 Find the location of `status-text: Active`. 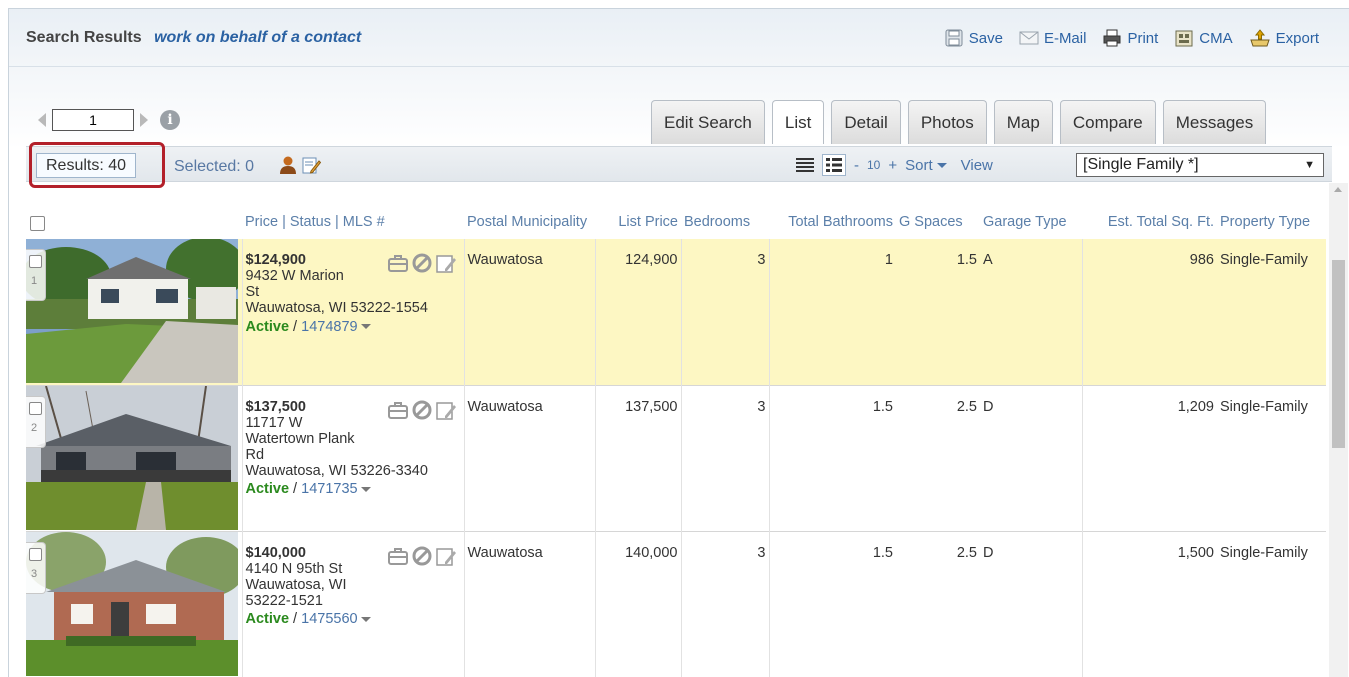

status-text: Active is located at coordinates (267, 619).